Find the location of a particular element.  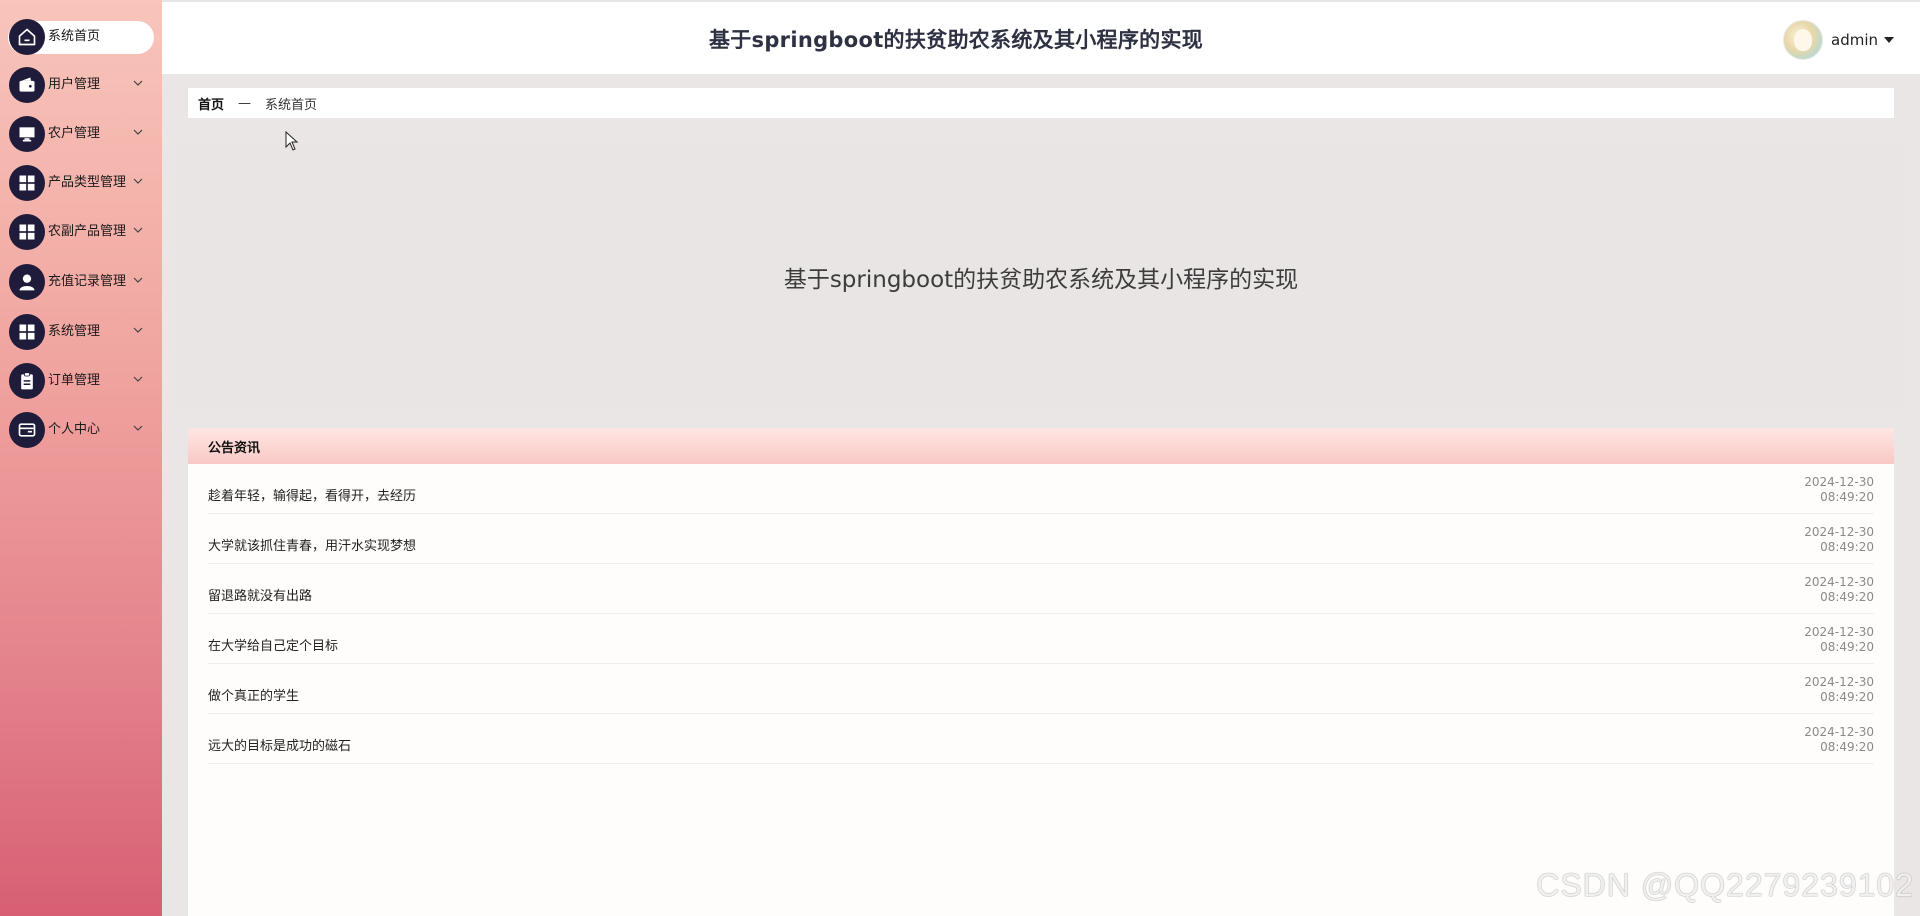

sidebar-item-farmers: 农户管理 is located at coordinates (81, 134).